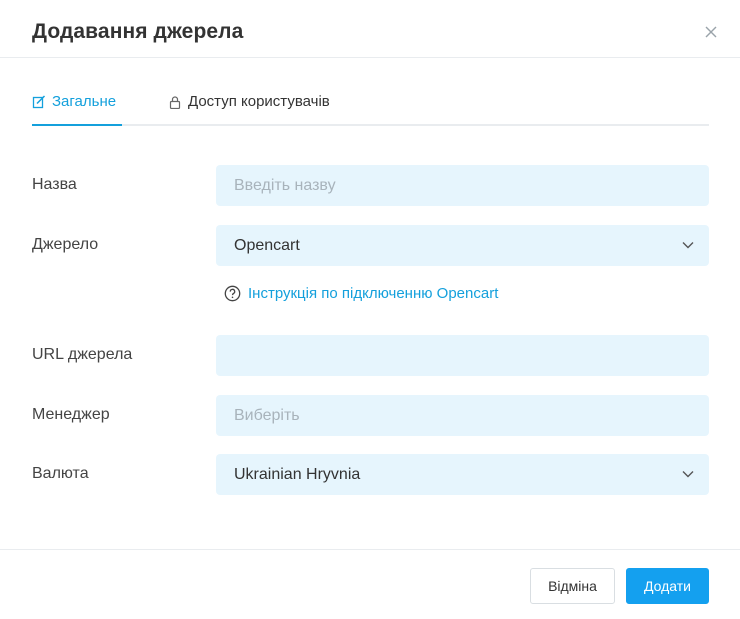 This screenshot has width=740, height=619. I want to click on close-icon, so click(711, 32).